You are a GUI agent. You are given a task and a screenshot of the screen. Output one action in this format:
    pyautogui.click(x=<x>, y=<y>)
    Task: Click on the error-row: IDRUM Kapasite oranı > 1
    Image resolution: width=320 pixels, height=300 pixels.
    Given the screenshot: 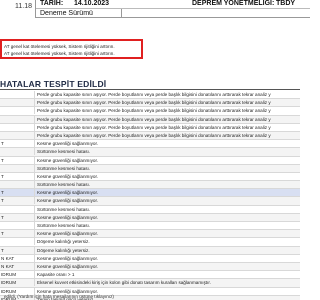 What is the action you would take?
    pyautogui.click(x=150, y=275)
    